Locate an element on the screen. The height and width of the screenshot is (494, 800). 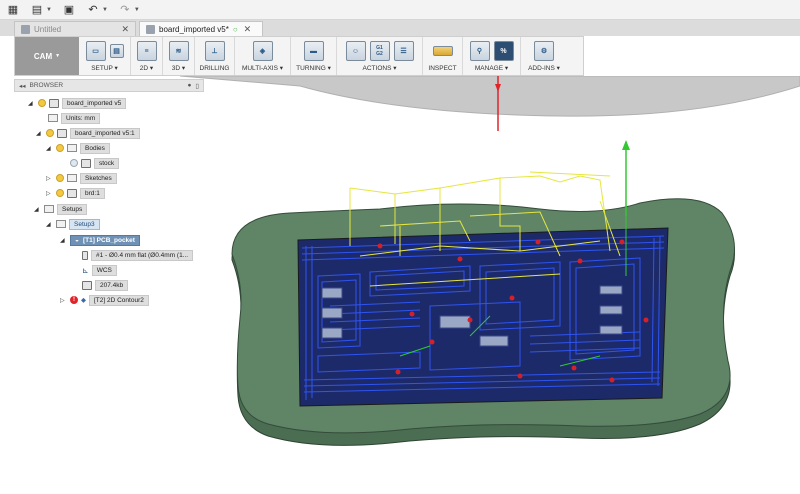
op-label: [T1] PCB_pocket is located at coordinates (108, 240).